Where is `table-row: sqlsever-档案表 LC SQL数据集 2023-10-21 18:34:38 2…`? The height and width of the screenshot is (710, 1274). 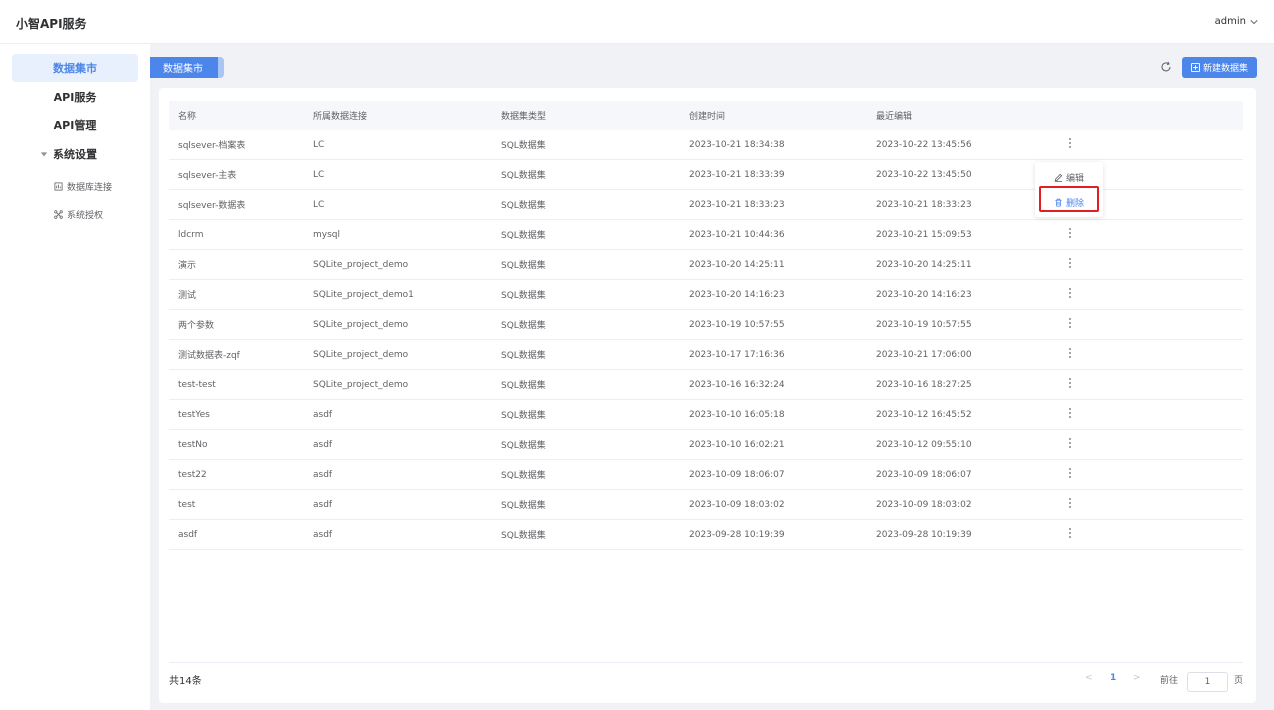
table-row: sqlsever-档案表 LC SQL数据集 2023-10-21 18:34:38 2… is located at coordinates (706, 145).